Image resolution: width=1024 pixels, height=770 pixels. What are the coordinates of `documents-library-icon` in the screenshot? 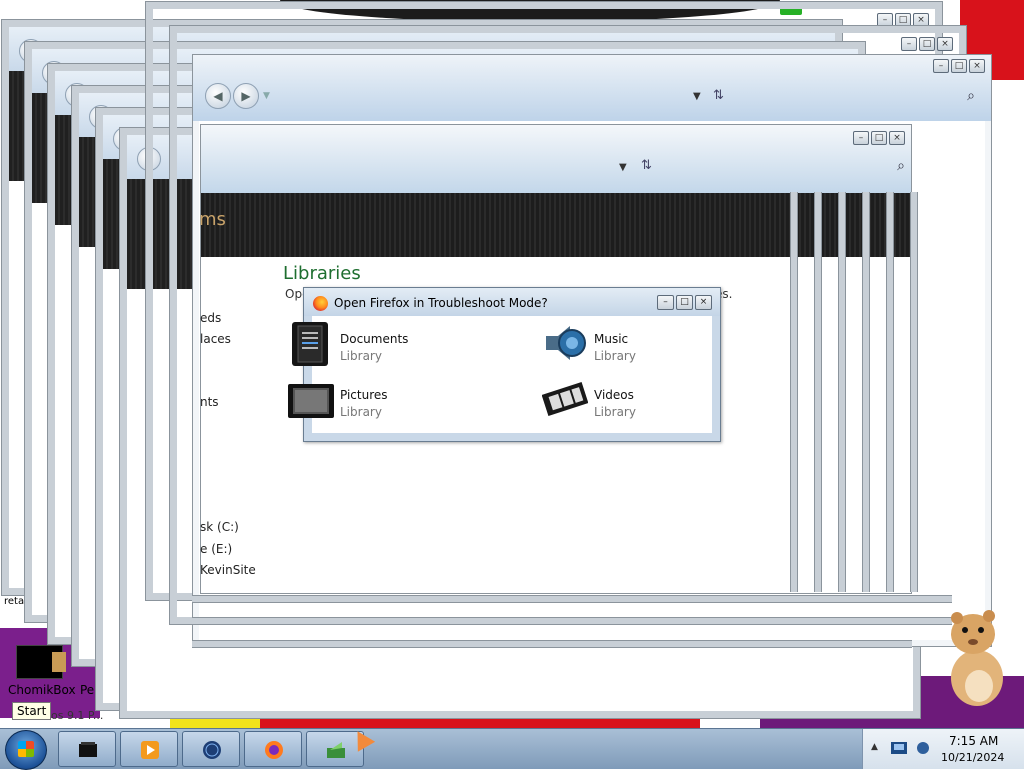 It's located at (310, 344).